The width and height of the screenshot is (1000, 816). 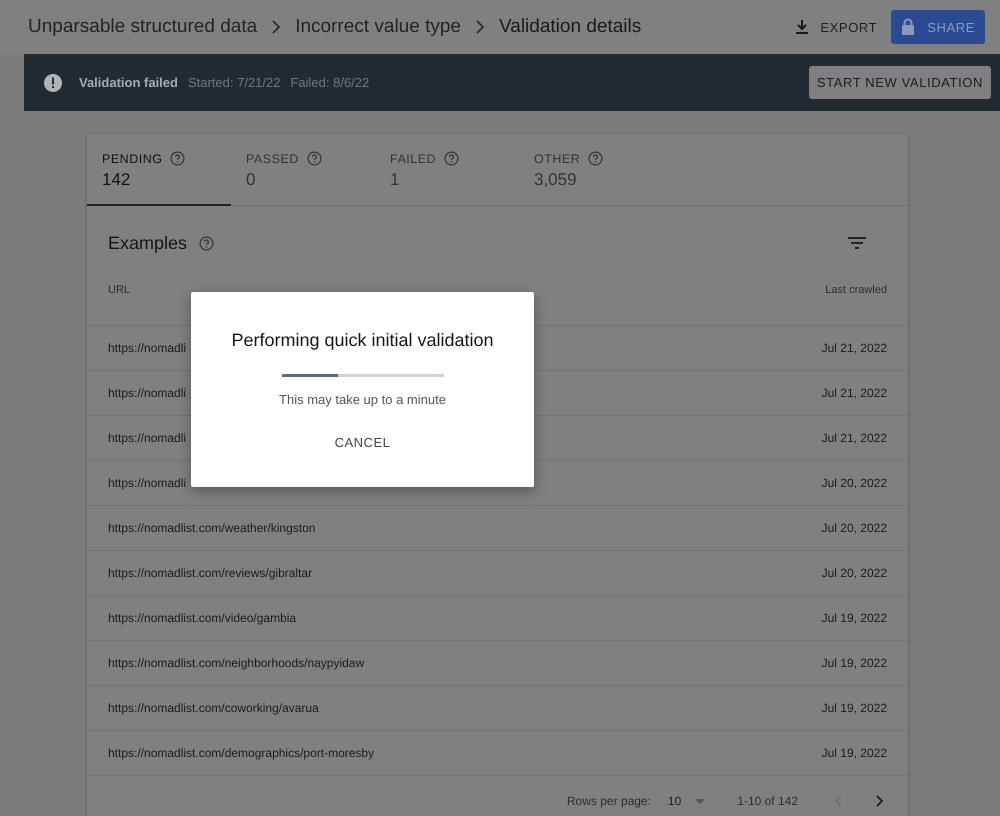 What do you see at coordinates (210, 573) in the screenshot?
I see `url-cell: https://nomadlist.com/reviews/gibraltar` at bounding box center [210, 573].